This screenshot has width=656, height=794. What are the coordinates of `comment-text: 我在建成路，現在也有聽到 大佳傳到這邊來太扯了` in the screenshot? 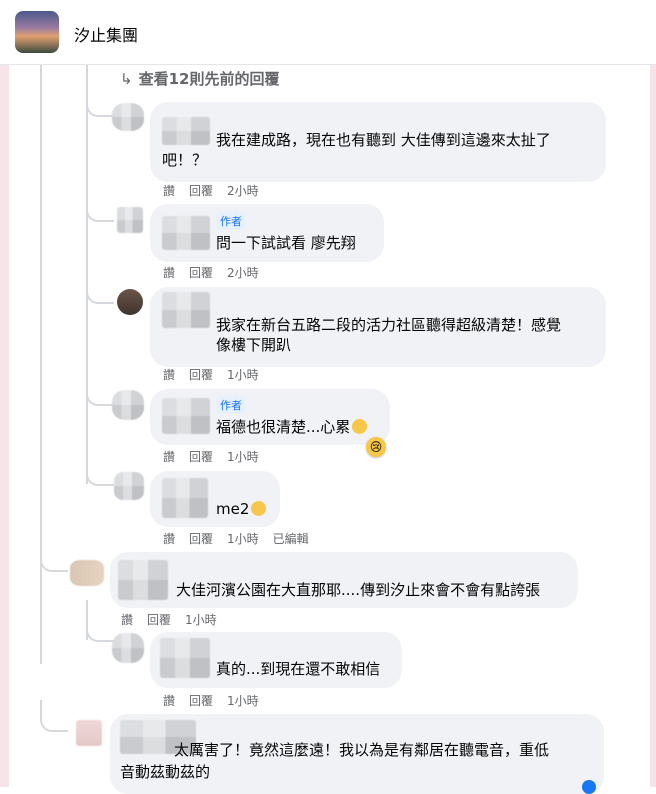 It's located at (383, 140).